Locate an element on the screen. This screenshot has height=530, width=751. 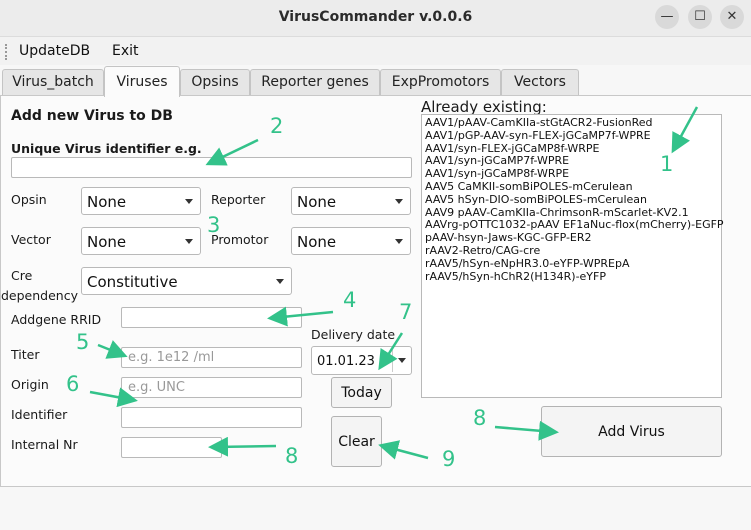
reporter-select-value: None is located at coordinates (317, 202).